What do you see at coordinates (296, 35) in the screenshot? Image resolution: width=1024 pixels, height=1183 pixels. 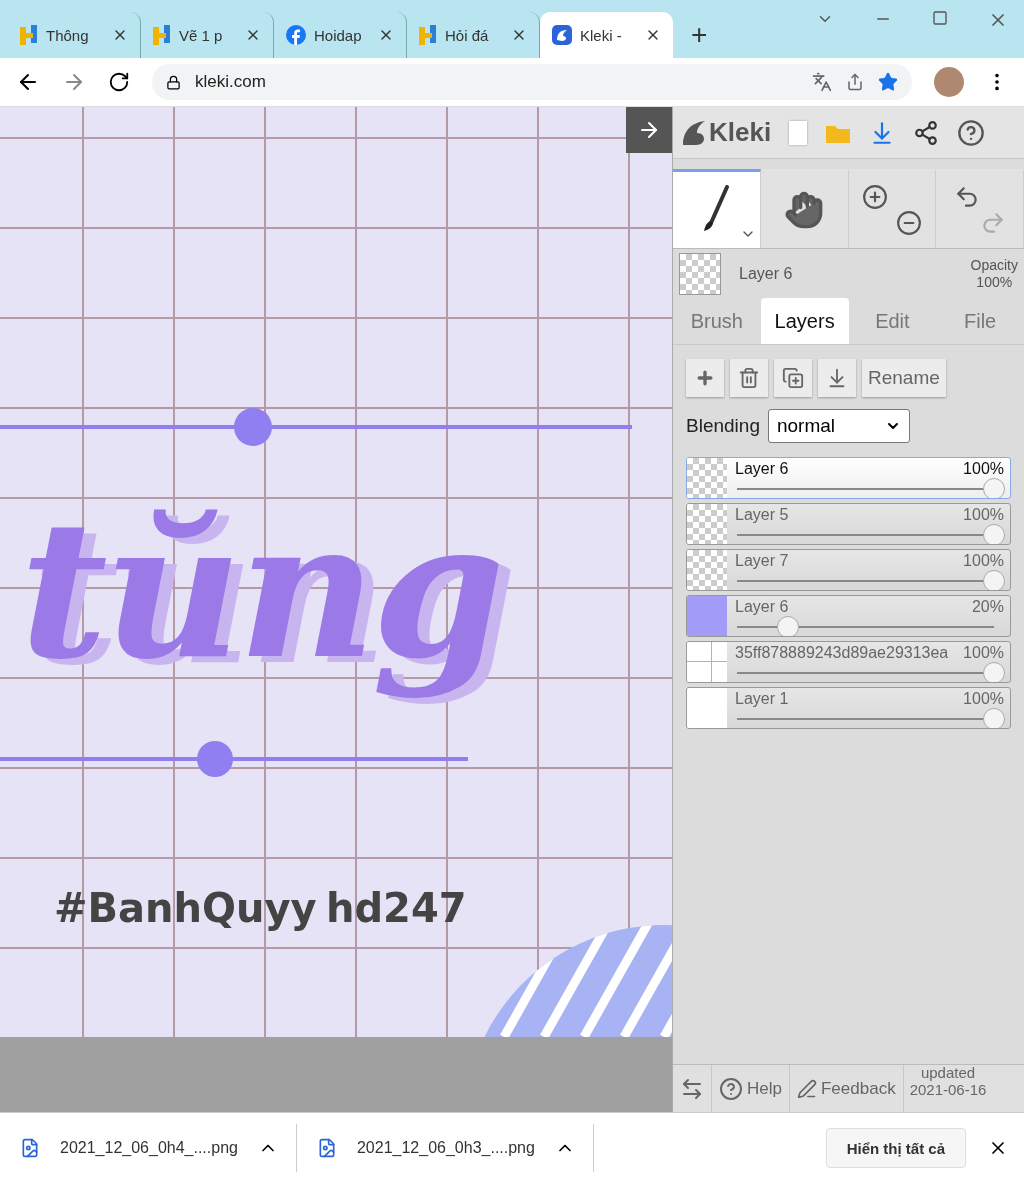 I see `facebook-logo-icon` at bounding box center [296, 35].